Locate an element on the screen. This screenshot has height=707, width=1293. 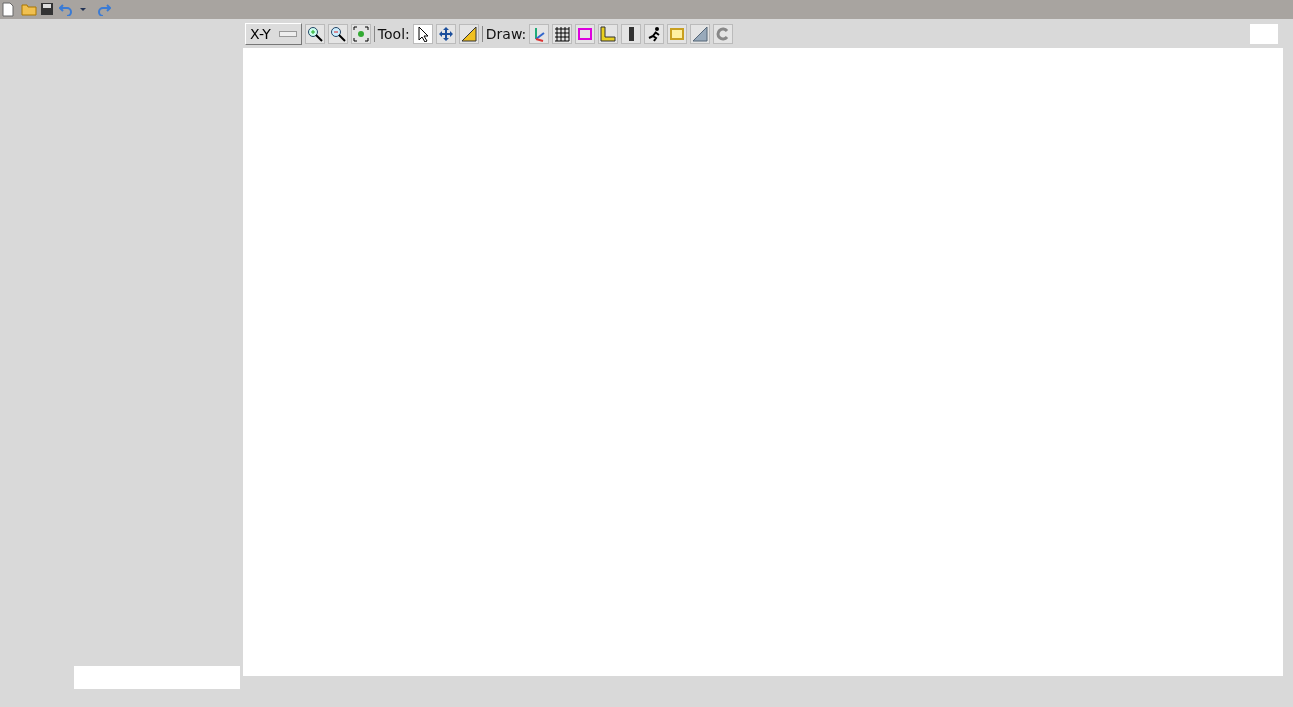
input-field is located at coordinates (157, 677).